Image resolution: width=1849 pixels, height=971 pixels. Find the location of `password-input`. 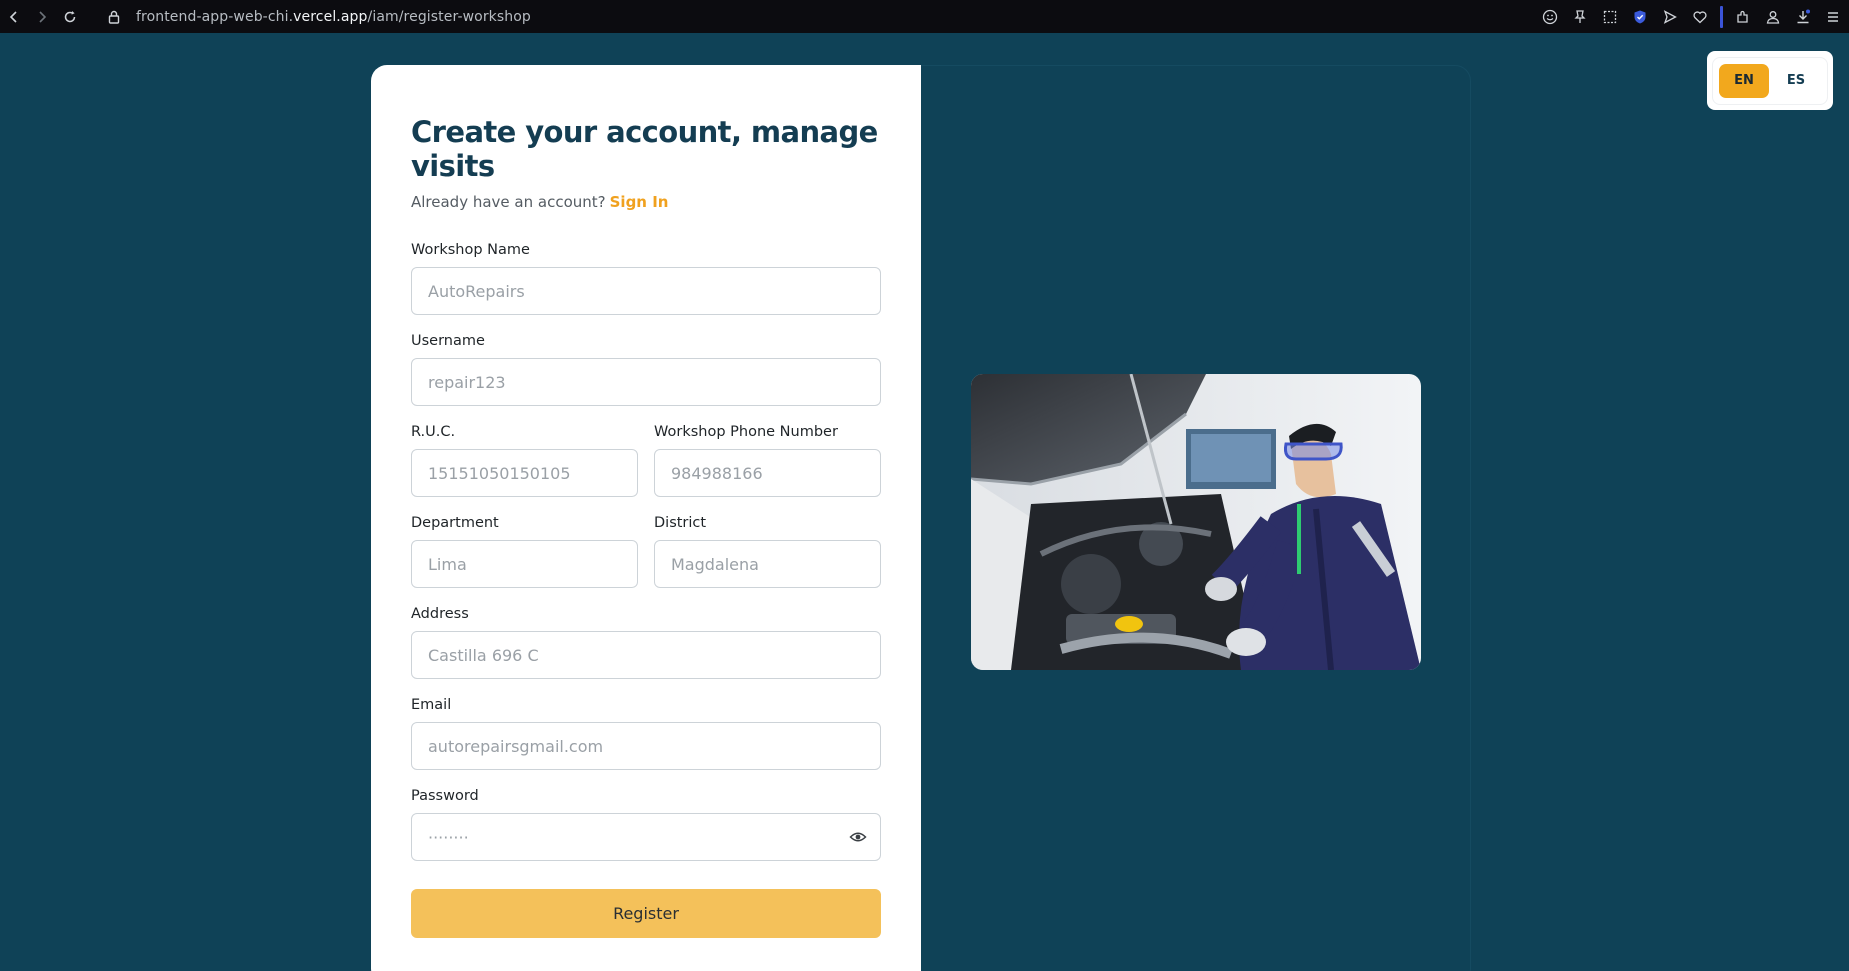

password-input is located at coordinates (646, 837).